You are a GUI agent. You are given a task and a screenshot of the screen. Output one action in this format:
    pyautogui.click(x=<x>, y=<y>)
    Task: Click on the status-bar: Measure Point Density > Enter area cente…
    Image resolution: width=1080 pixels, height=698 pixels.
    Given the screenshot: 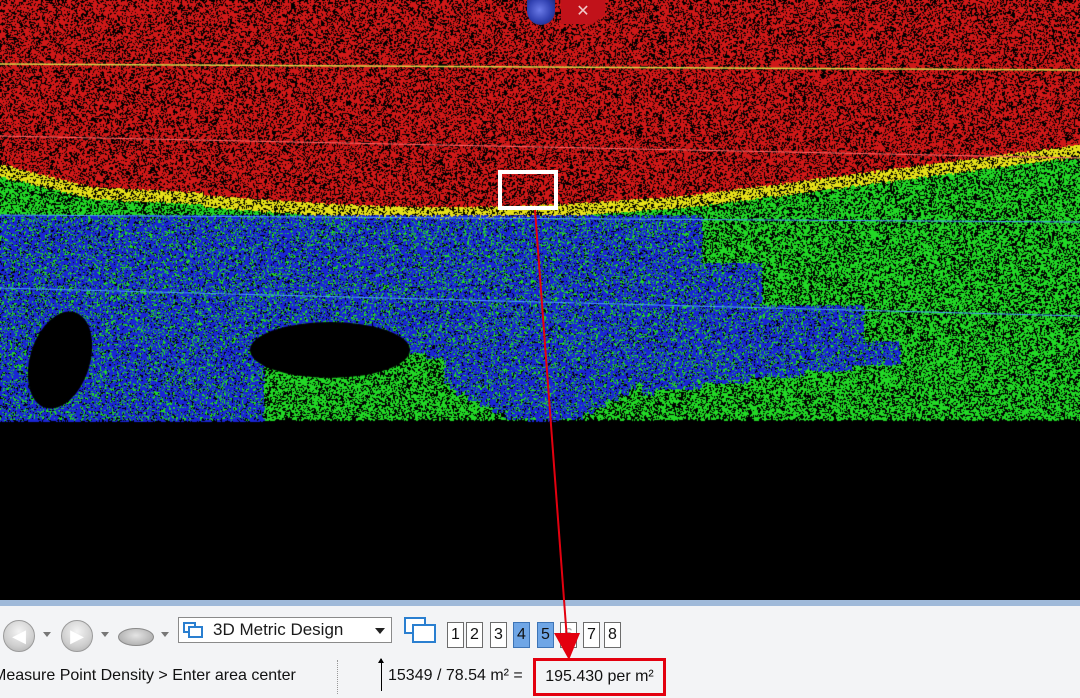 What is the action you would take?
    pyautogui.click(x=540, y=677)
    